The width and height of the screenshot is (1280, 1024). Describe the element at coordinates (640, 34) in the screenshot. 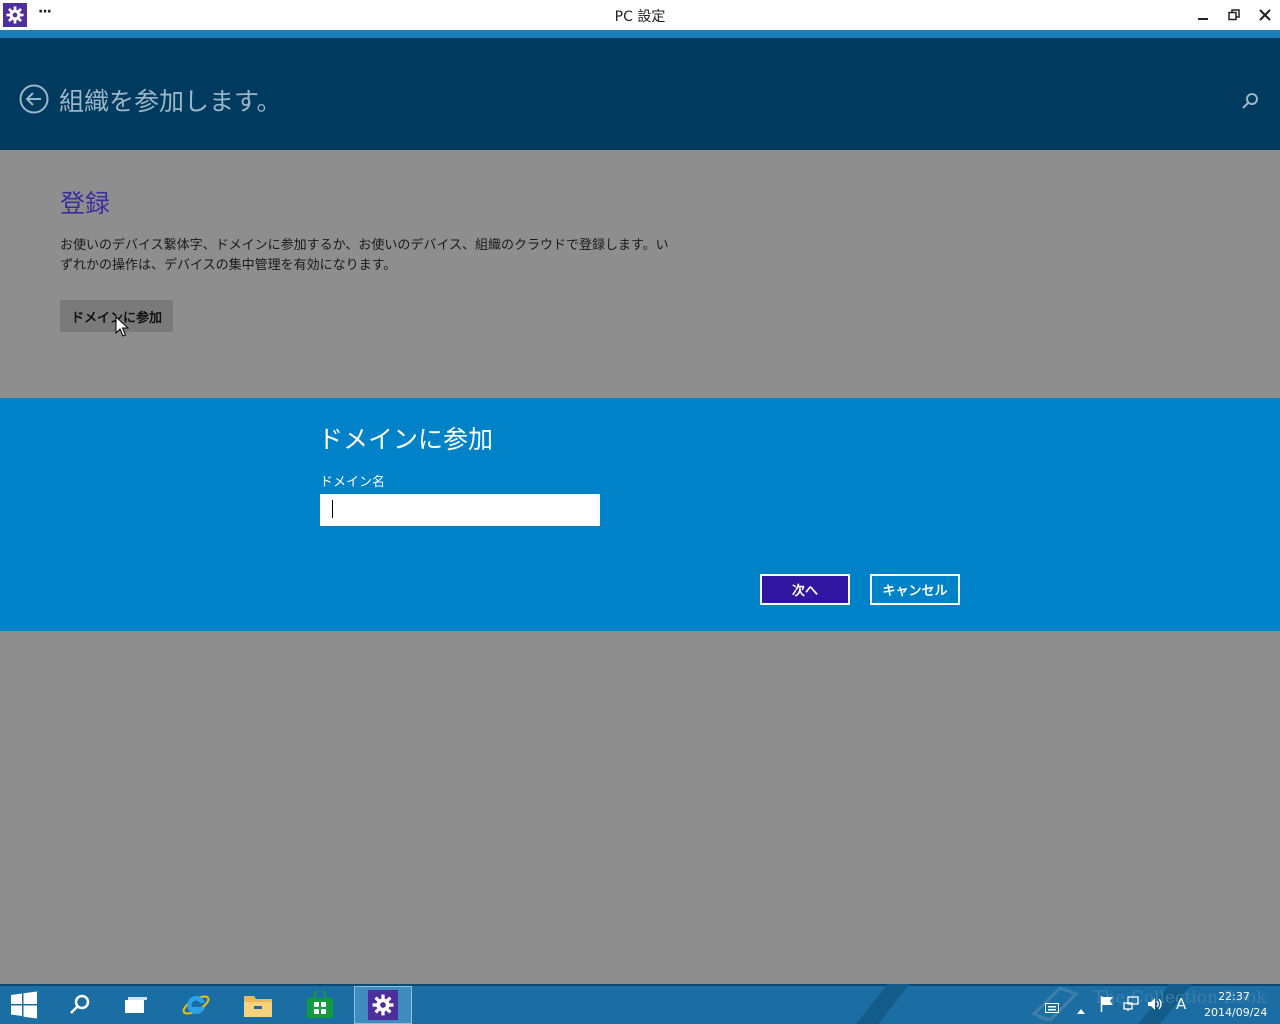

I see `accent-band` at that location.